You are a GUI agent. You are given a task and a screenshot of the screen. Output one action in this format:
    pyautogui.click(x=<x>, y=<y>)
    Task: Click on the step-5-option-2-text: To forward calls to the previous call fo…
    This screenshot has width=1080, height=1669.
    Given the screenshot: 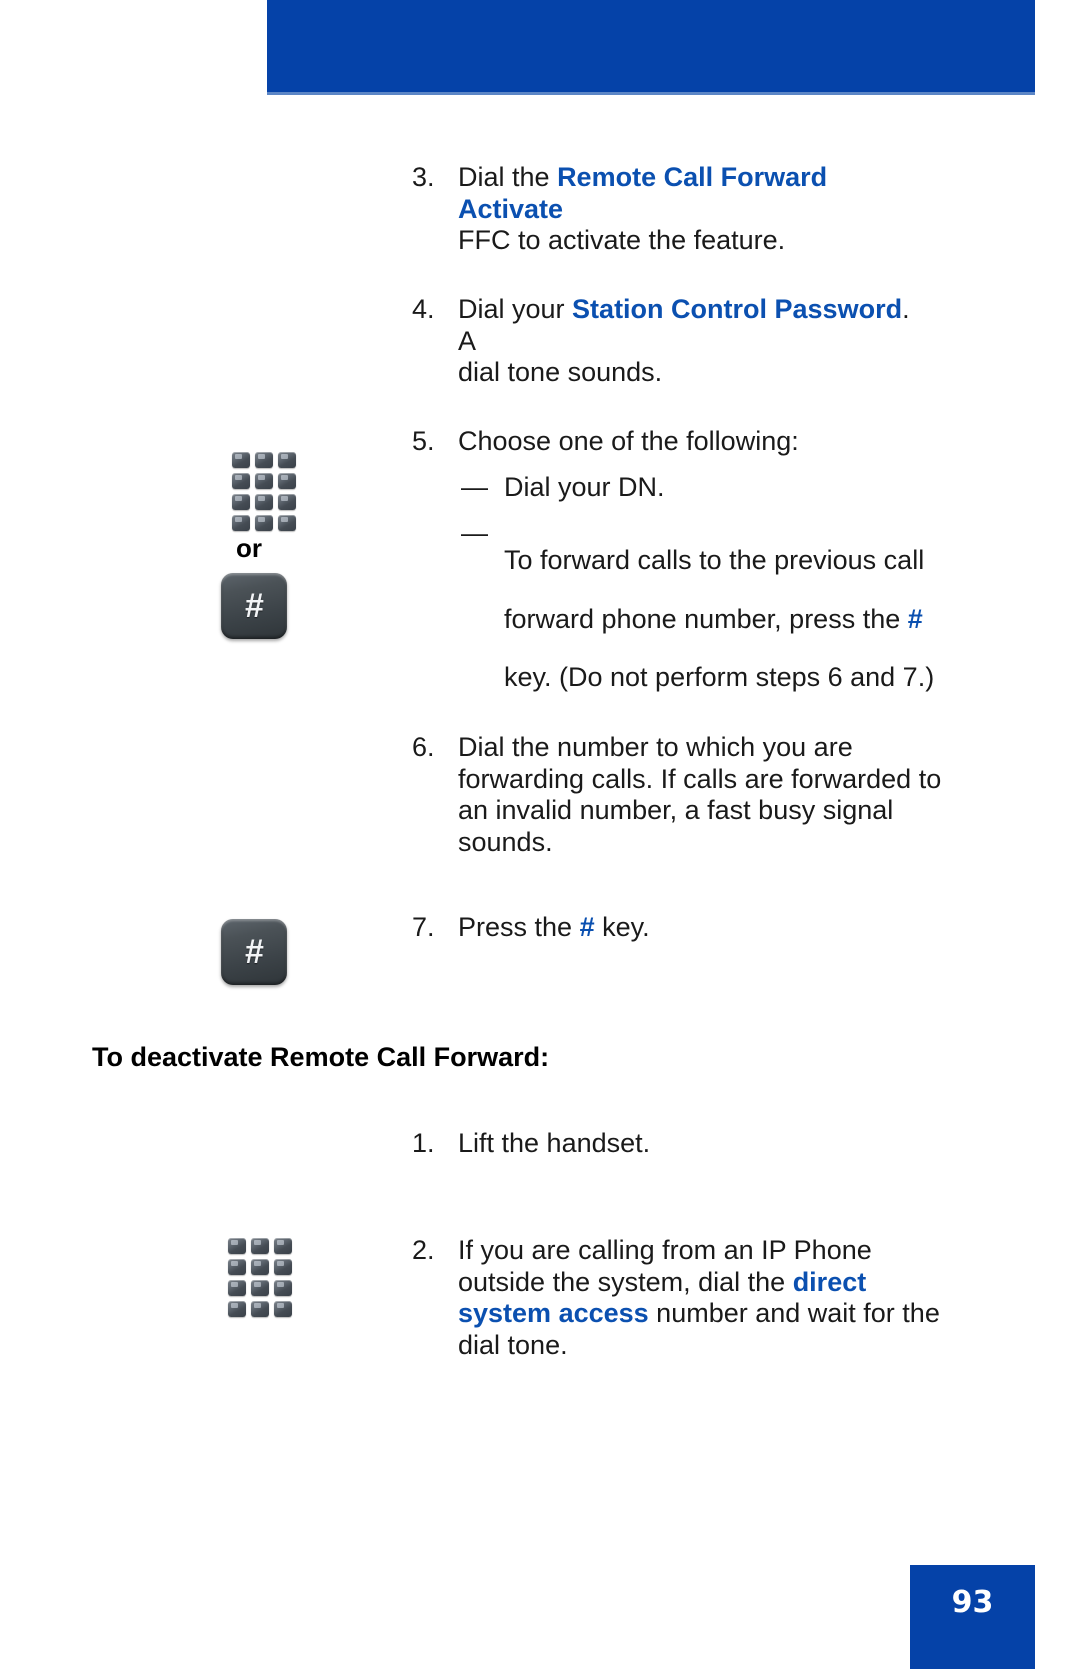 What is the action you would take?
    pyautogui.click(x=722, y=619)
    